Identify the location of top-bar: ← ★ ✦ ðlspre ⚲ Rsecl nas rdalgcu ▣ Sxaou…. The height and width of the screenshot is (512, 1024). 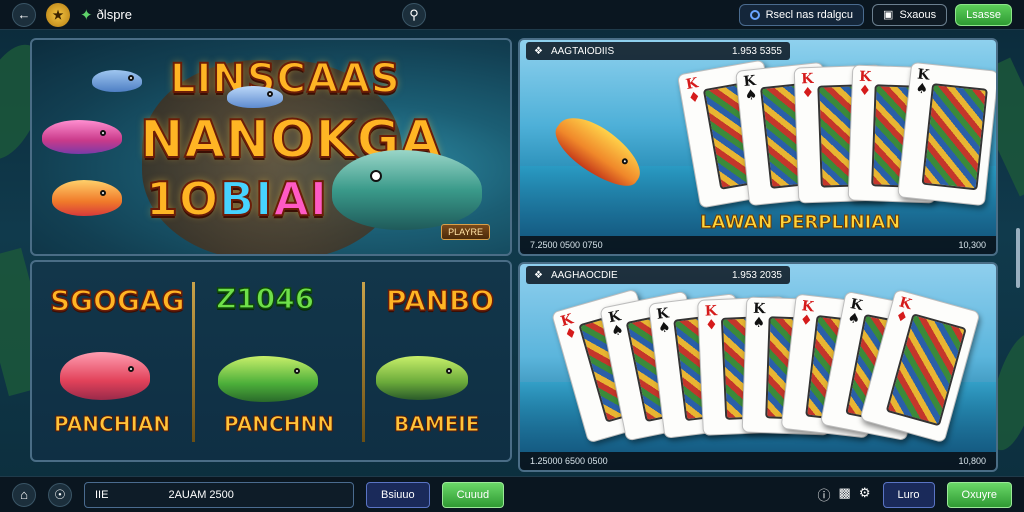
(512, 15).